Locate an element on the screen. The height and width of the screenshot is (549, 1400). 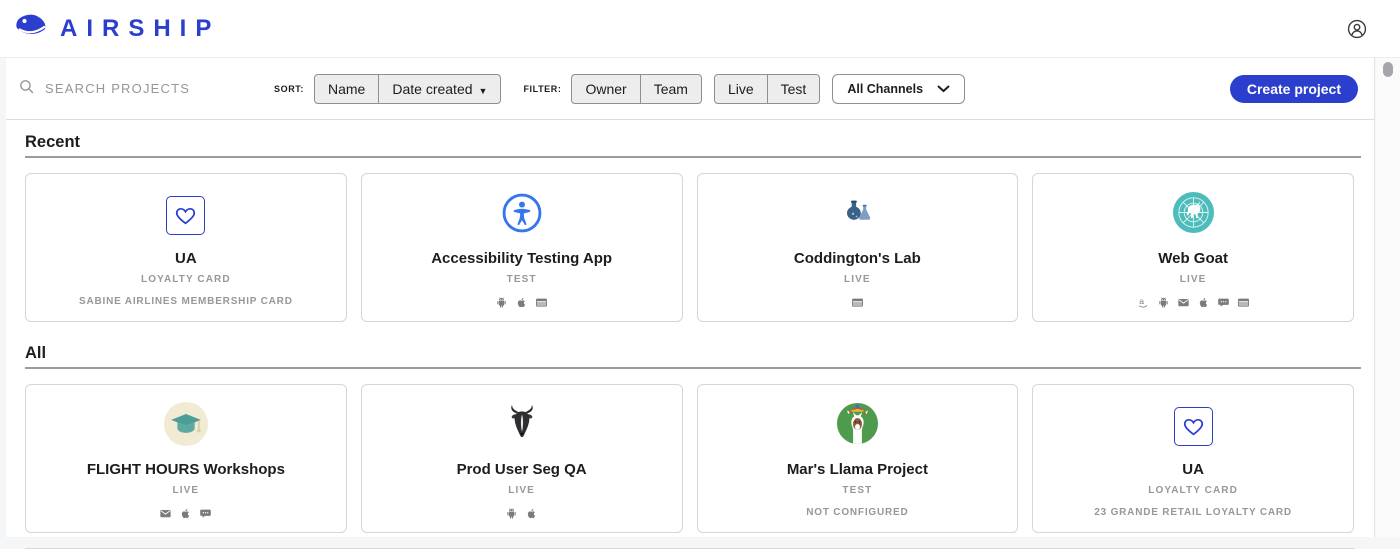
section-title-all: All is located at coordinates (36, 353).